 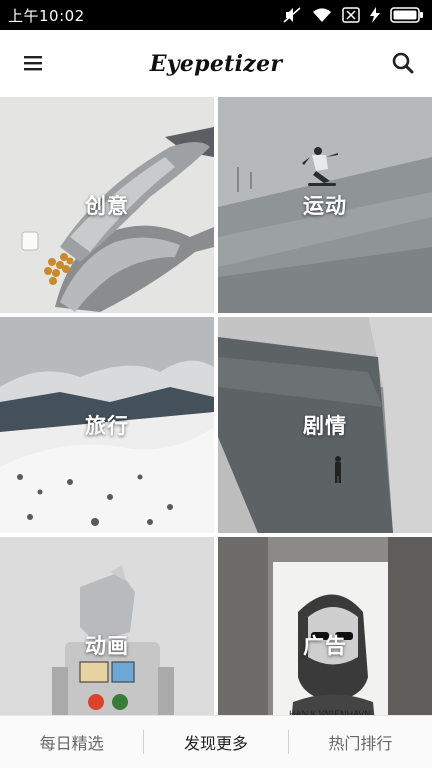 I want to click on wifi-icon, so click(x=322, y=15).